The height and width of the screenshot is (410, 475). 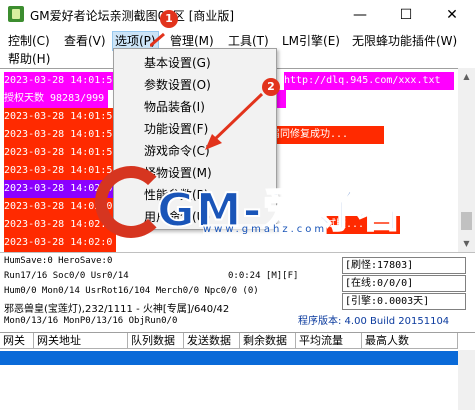 What do you see at coordinates (237, 15) in the screenshot?
I see `title-bar: GM爱好者论坛亲测截图01区 [商业版] — ☐ ✕` at bounding box center [237, 15].